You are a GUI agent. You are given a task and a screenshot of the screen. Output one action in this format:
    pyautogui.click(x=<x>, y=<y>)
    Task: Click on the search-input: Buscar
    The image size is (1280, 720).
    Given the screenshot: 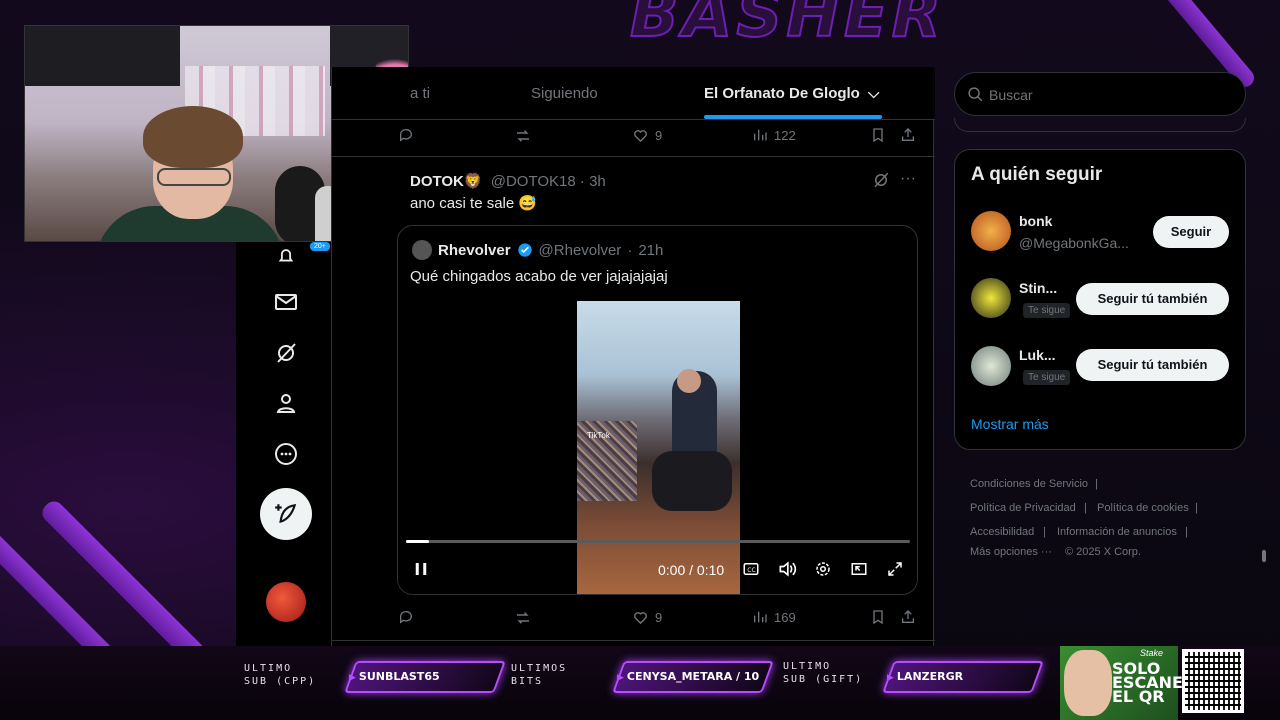 What is the action you would take?
    pyautogui.click(x=1100, y=94)
    